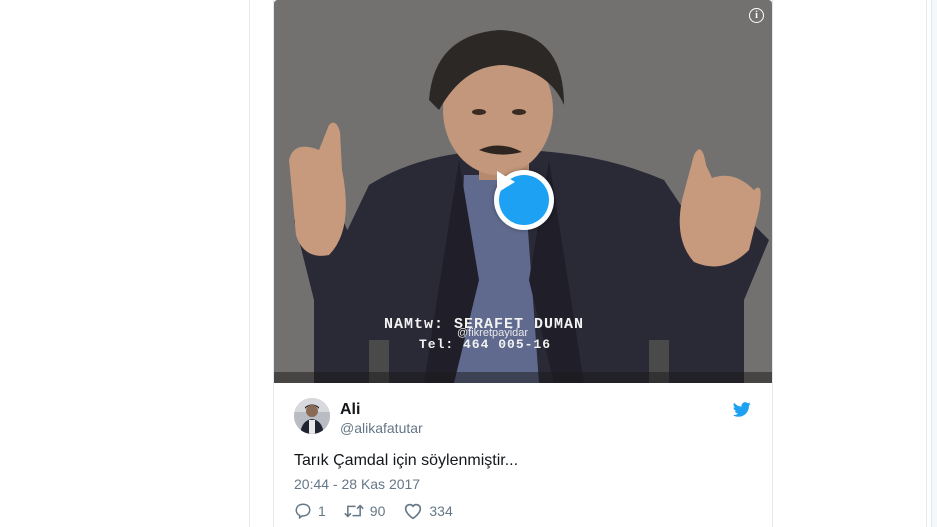 This screenshot has width=937, height=527. Describe the element at coordinates (365, 511) in the screenshot. I see `retweet-button: 90` at that location.